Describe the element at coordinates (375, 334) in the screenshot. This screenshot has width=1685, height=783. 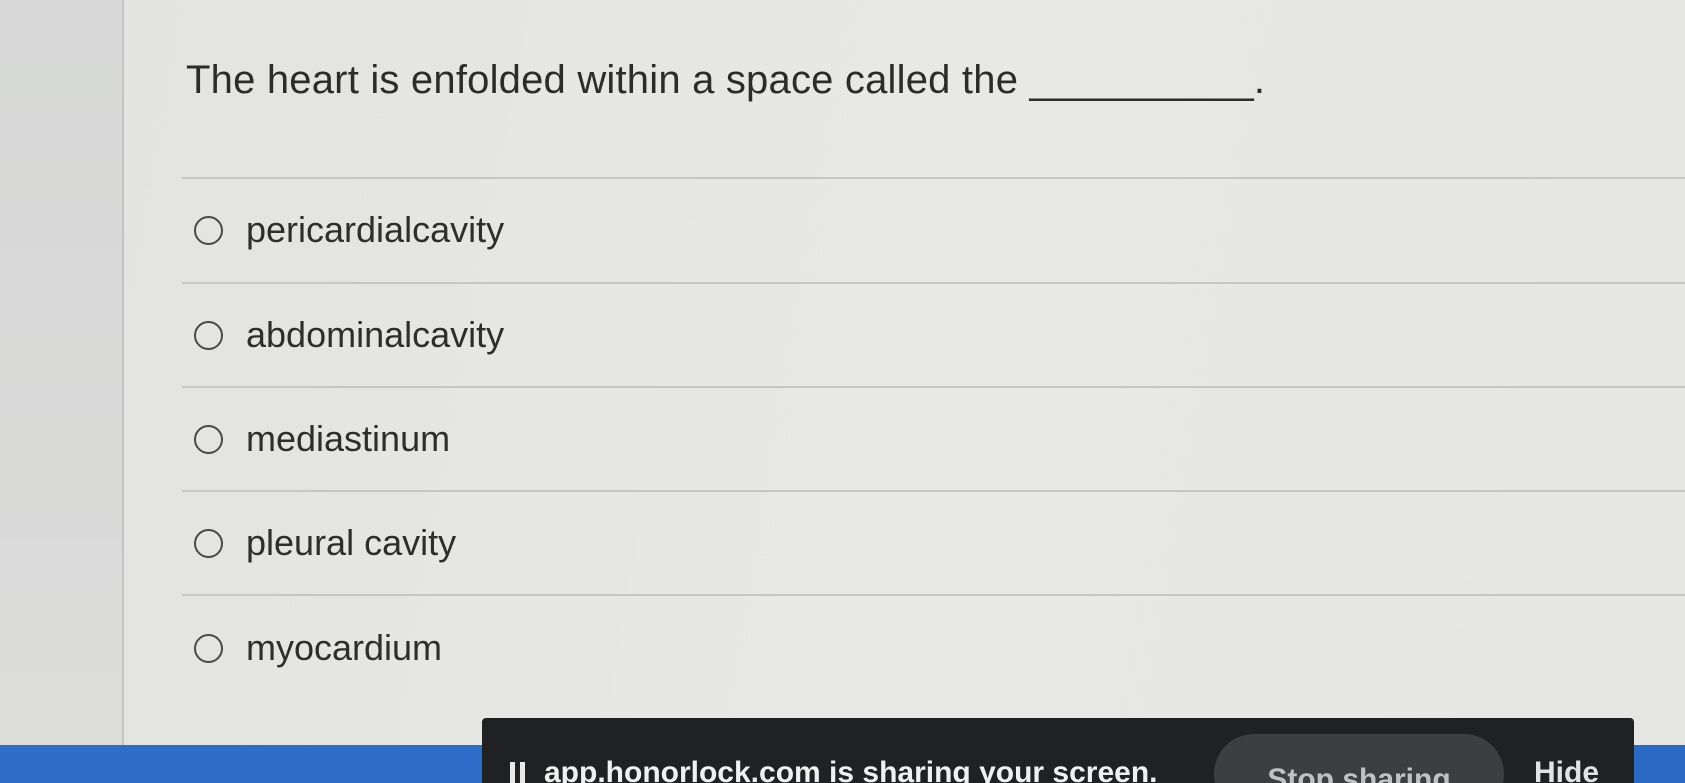
I see `option-label: abdominalcavity` at that location.